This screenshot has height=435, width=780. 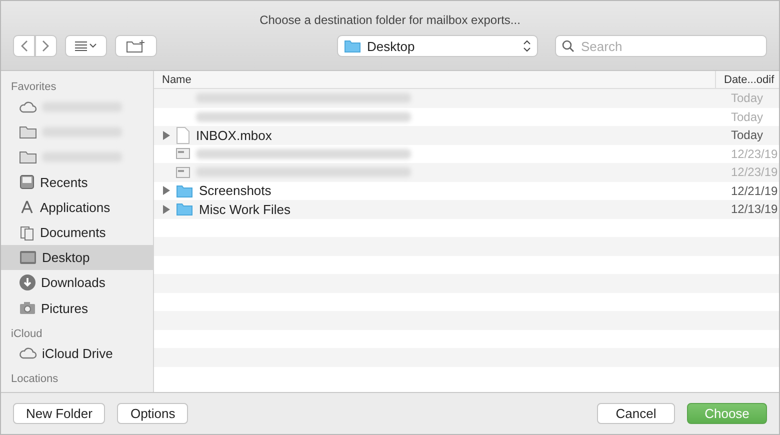 I want to click on search-field: Search, so click(x=661, y=46).